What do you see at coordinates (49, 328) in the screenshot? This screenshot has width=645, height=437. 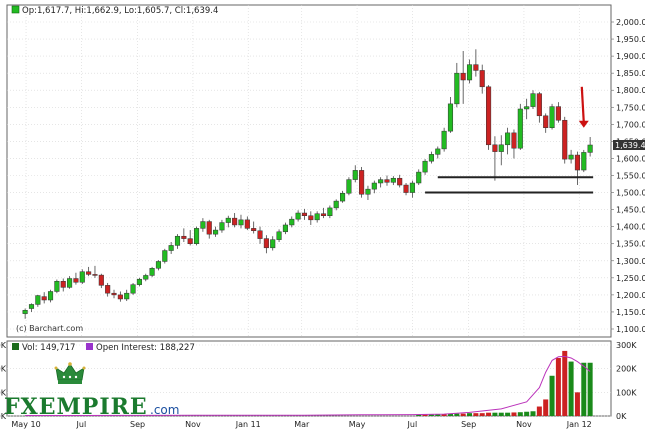 I see `chart-credit: (c) Barchart.com` at bounding box center [49, 328].